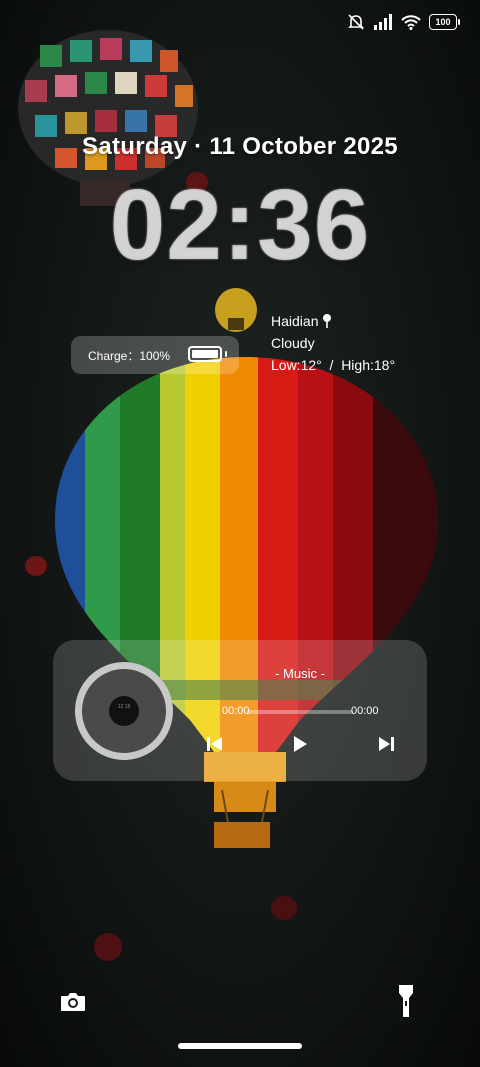 Image resolution: width=480 pixels, height=1067 pixels. Describe the element at coordinates (333, 343) in the screenshot. I see `weather-widget: Haidian Cloudy Low:12° / High:18°` at that location.